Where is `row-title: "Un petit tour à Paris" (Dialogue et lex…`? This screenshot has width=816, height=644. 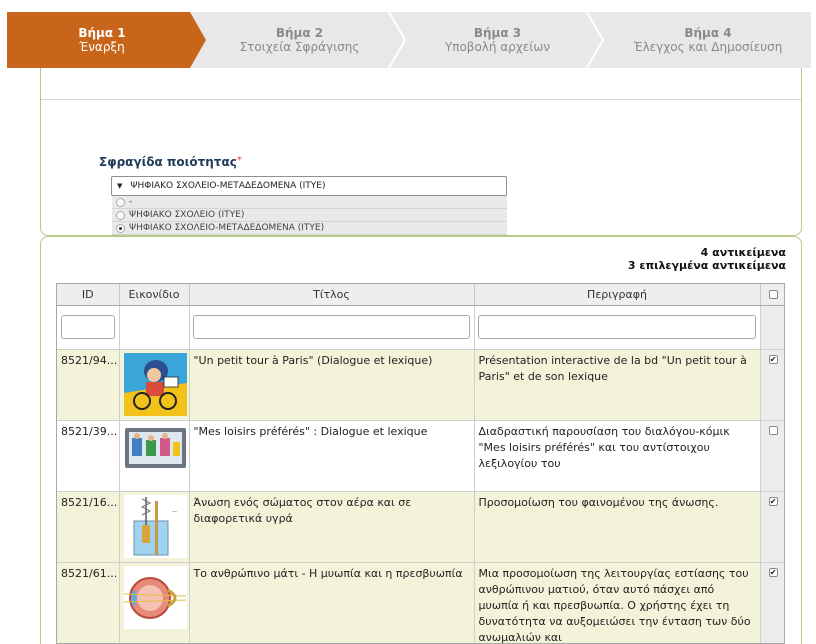
row-title: "Un petit tour à Paris" (Dialogue et lex… is located at coordinates (332, 385).